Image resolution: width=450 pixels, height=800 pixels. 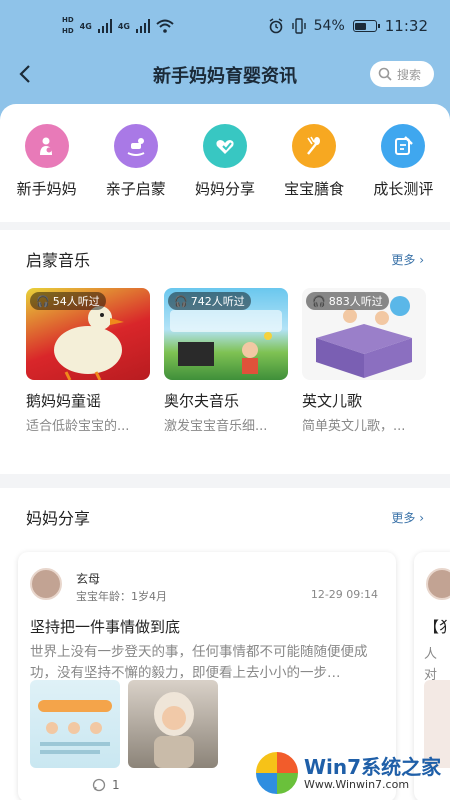 I want to click on category-label: 亲子启蒙, so click(x=135, y=189).